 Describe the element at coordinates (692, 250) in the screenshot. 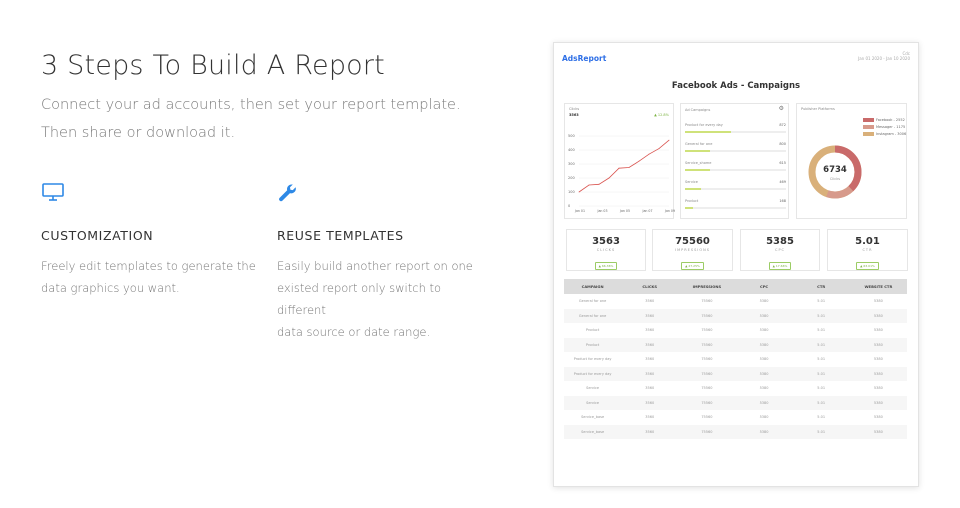

I see `kpi-impressions: 75560 IMPRESSIONS ▲ 27.25%` at that location.